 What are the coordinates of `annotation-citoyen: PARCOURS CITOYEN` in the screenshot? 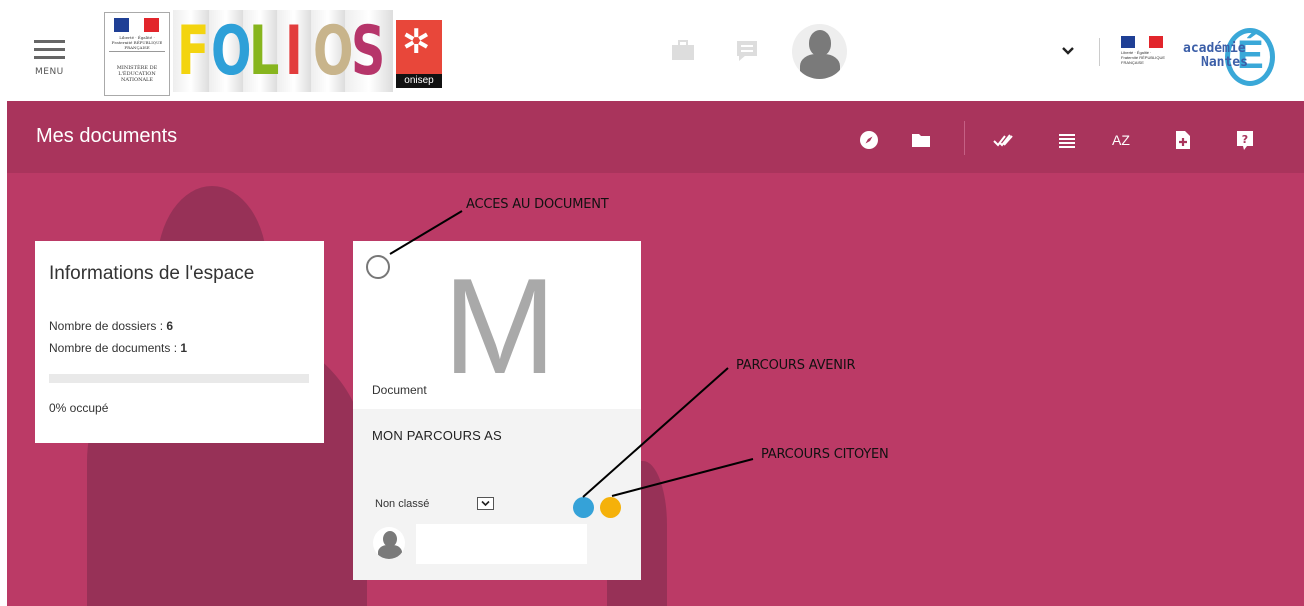 It's located at (825, 454).